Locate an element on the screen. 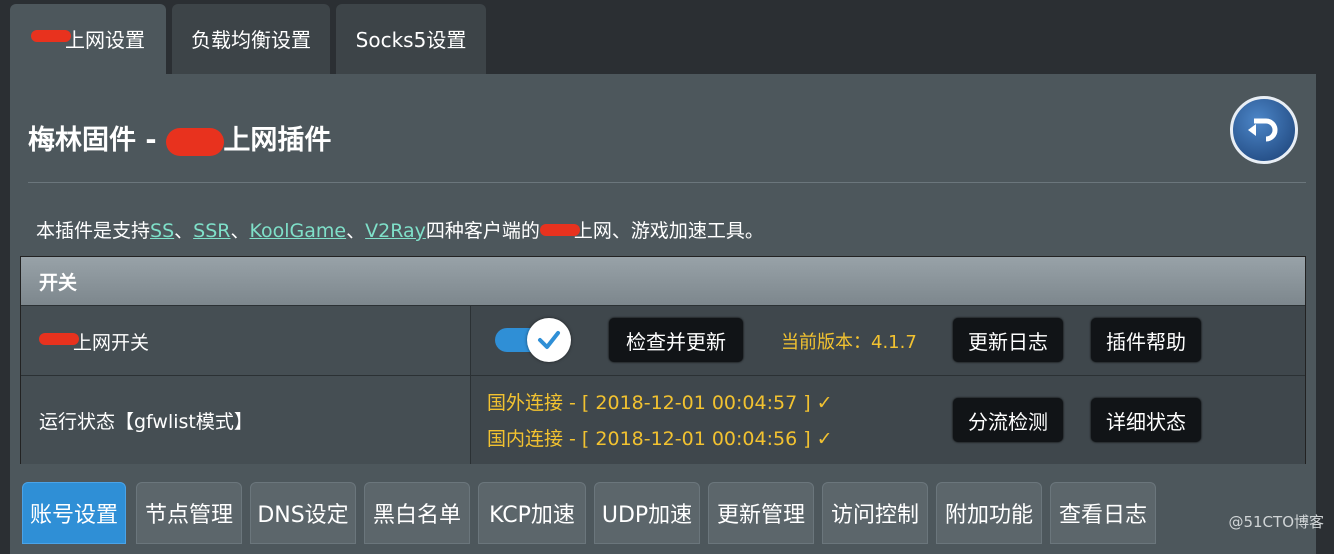 The image size is (1334, 554). tab-proxy-settings: 上网设置 is located at coordinates (88, 40).